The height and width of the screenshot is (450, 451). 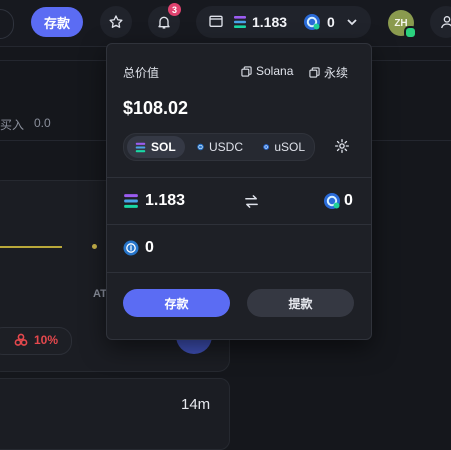 I want to click on panel-withdraw-button: 提款, so click(x=300, y=303).